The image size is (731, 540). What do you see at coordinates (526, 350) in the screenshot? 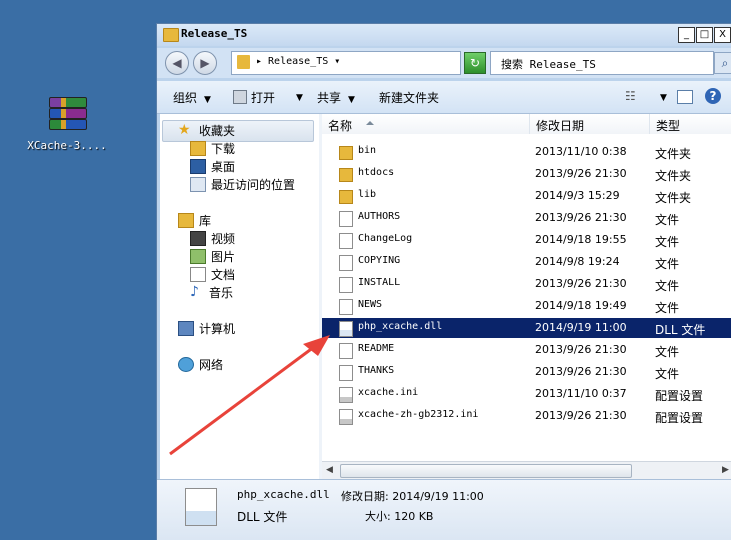
I see `file-row: README 2013/9/26 21:30 文件` at bounding box center [526, 350].